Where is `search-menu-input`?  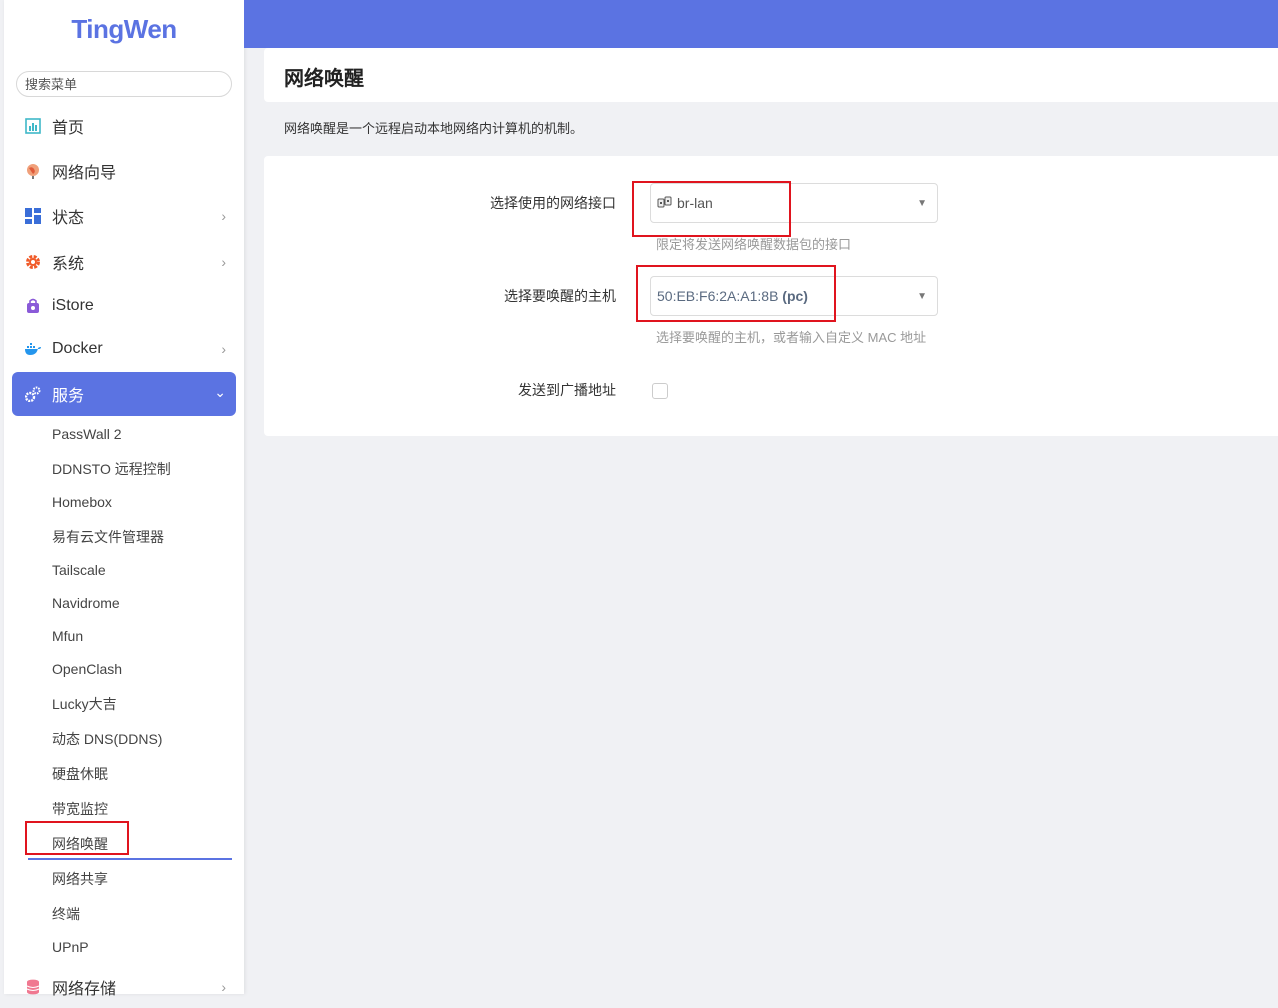
search-menu-input is located at coordinates (124, 84).